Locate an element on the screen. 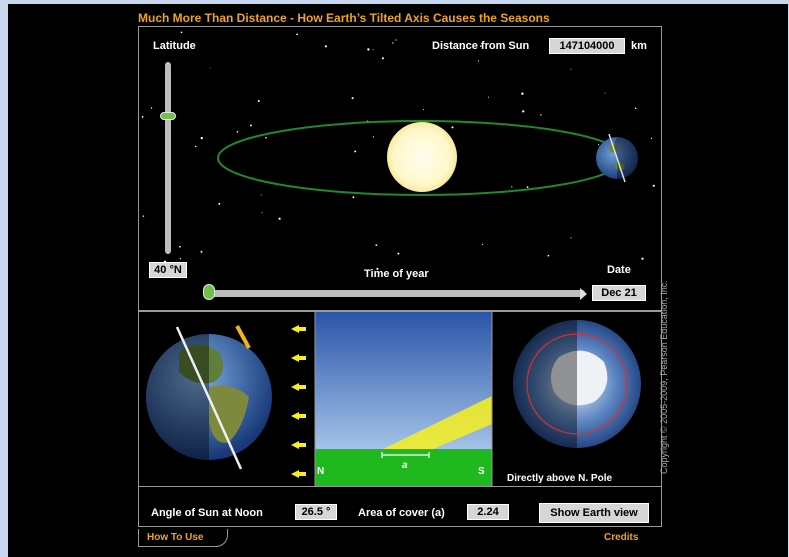  area-value: 2.24 is located at coordinates (488, 512).